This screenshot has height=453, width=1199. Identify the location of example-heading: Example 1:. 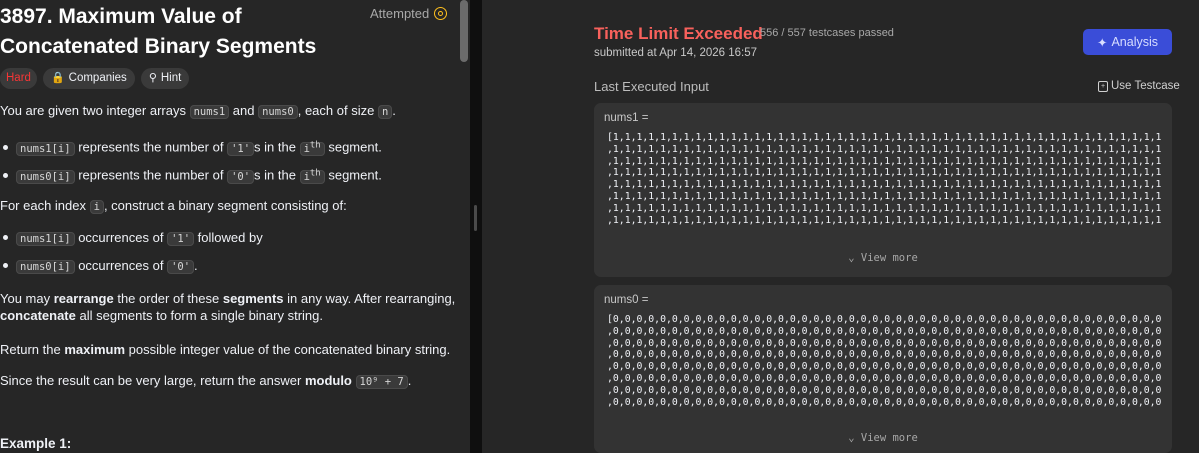
(36, 443).